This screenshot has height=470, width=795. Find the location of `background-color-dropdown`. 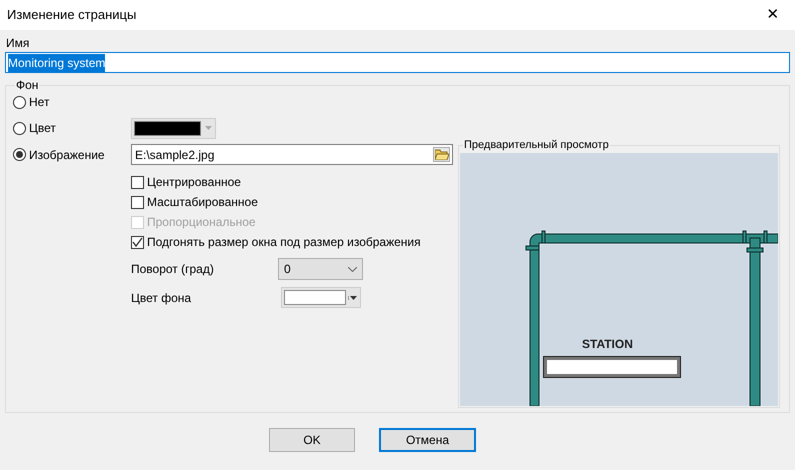

background-color-dropdown is located at coordinates (321, 297).